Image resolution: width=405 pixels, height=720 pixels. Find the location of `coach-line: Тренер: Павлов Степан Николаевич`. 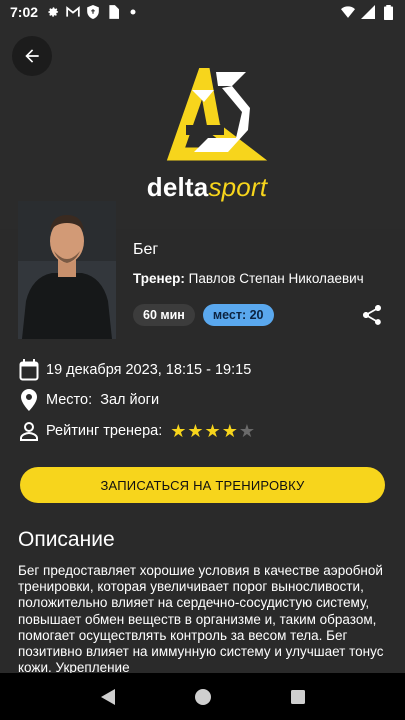

coach-line: Тренер: Павлов Степан Николаевич is located at coordinates (248, 278).